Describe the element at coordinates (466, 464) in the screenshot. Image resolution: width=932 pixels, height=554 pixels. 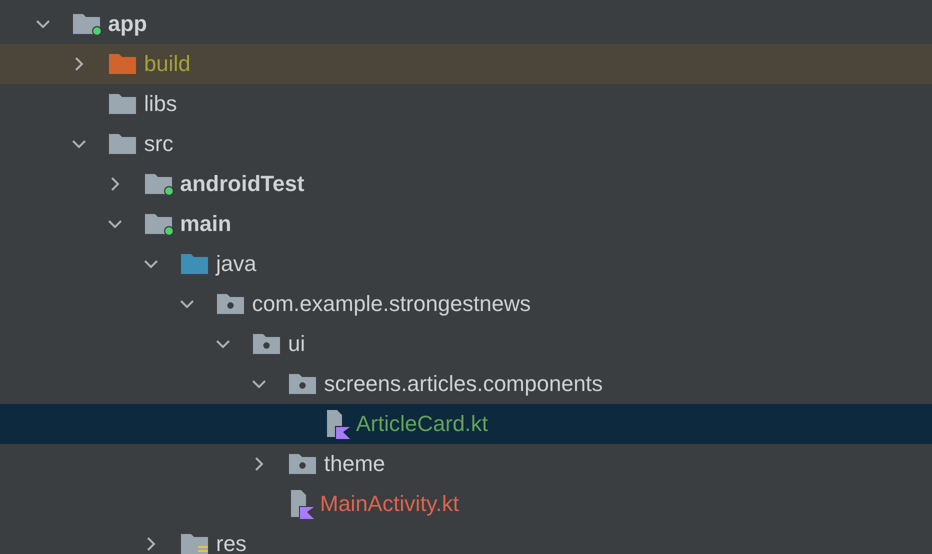
I see `tree-row: theme` at that location.